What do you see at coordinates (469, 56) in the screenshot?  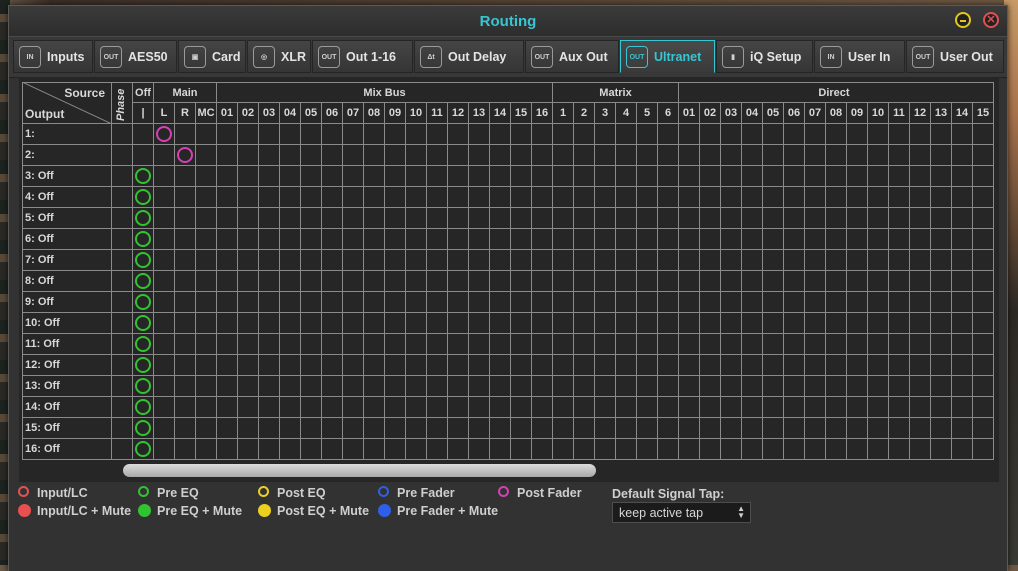 I see `tab-out-delay: Δt Out Delay` at bounding box center [469, 56].